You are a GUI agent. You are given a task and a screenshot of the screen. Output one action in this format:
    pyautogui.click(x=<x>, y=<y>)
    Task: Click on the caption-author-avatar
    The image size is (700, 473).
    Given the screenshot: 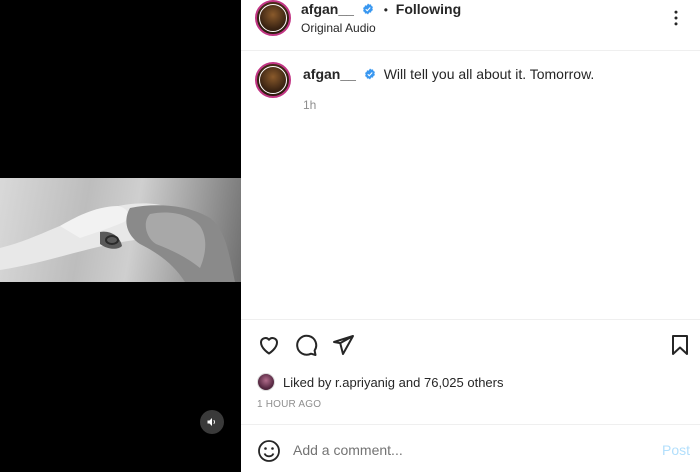 What is the action you would take?
    pyautogui.click(x=273, y=80)
    